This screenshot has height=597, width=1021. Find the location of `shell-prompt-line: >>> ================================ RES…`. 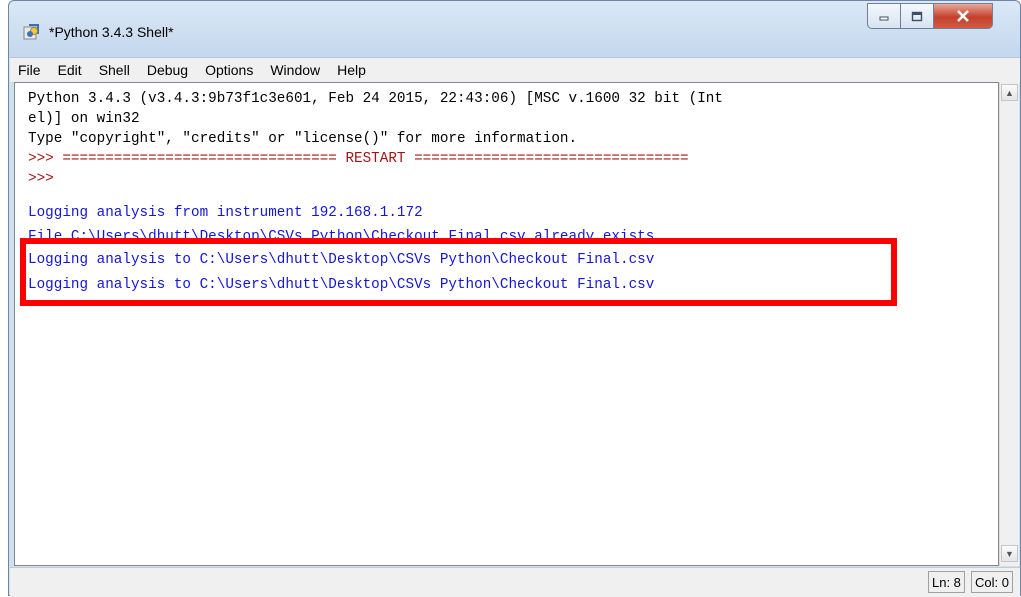

shell-prompt-line: >>> ================================ RES… is located at coordinates (358, 159).